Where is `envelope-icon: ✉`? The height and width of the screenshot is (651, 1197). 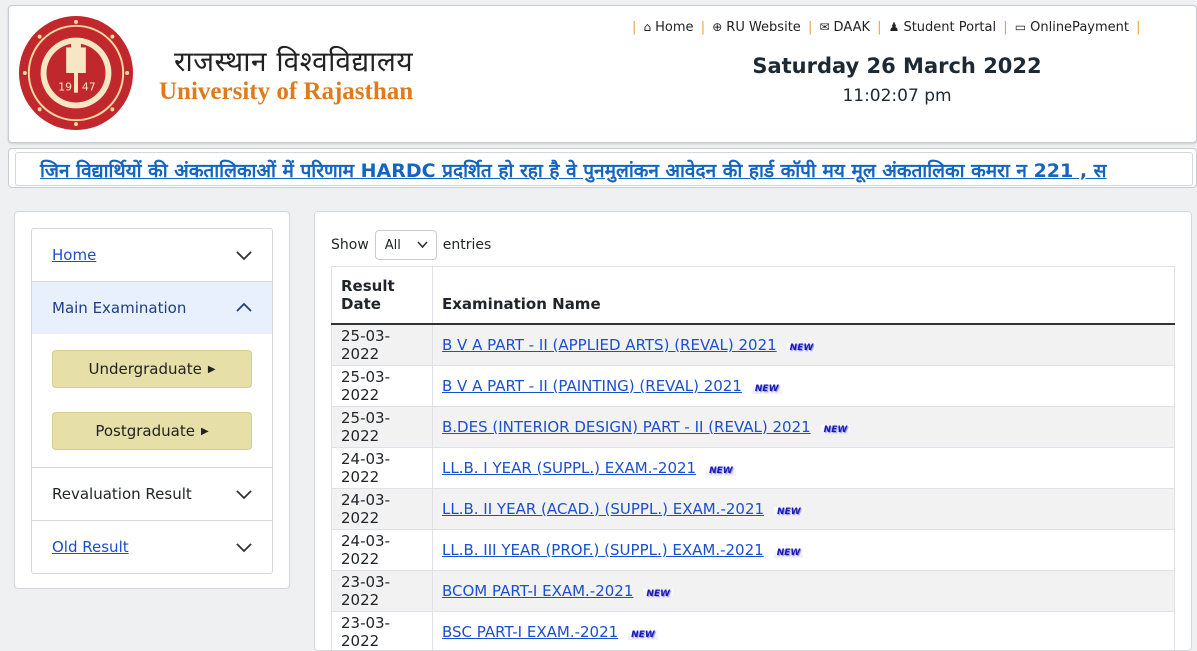
envelope-icon: ✉ is located at coordinates (824, 27).